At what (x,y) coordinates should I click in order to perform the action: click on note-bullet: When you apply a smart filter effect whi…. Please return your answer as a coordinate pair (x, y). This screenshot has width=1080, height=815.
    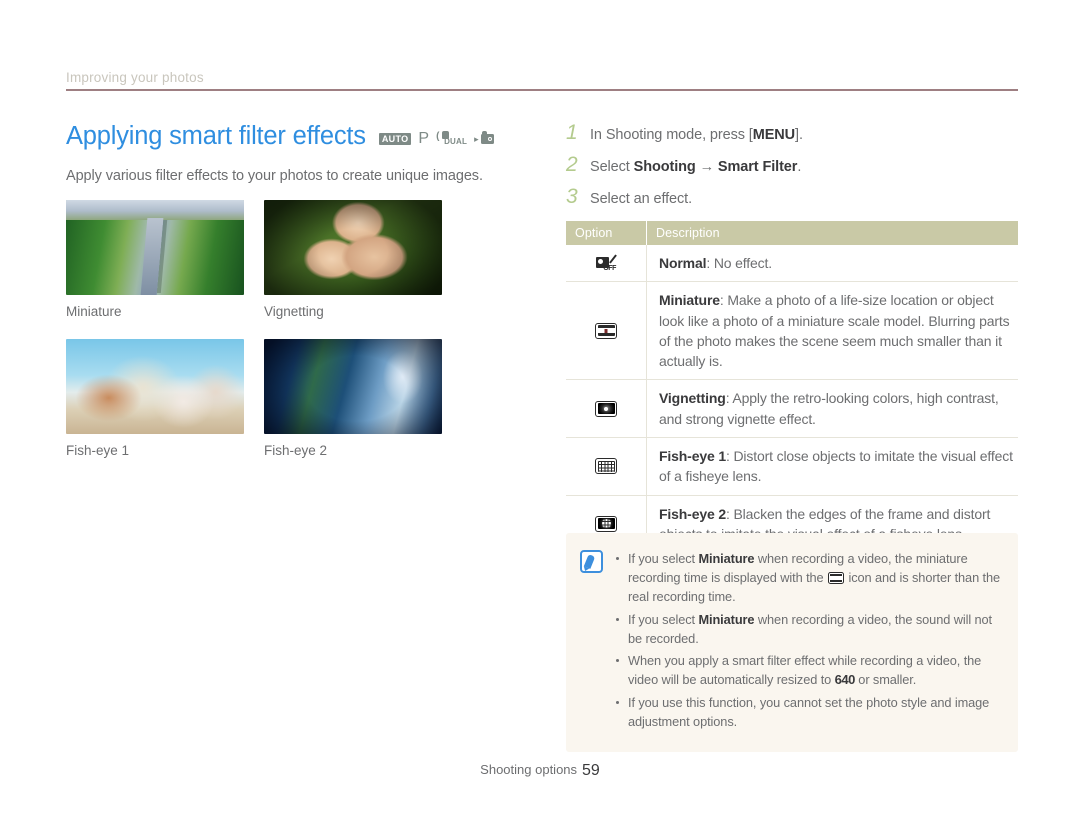
    Looking at the image, I should click on (808, 670).